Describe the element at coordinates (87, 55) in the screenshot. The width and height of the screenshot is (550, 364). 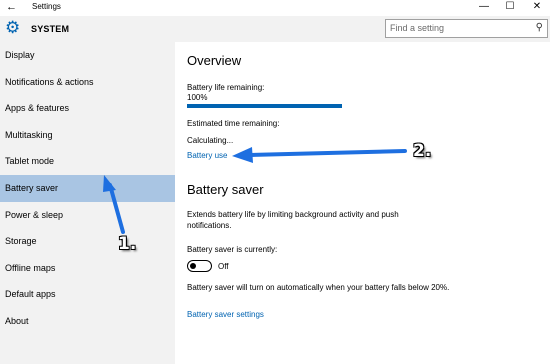
I see `sidebar-item-display: Display` at that location.